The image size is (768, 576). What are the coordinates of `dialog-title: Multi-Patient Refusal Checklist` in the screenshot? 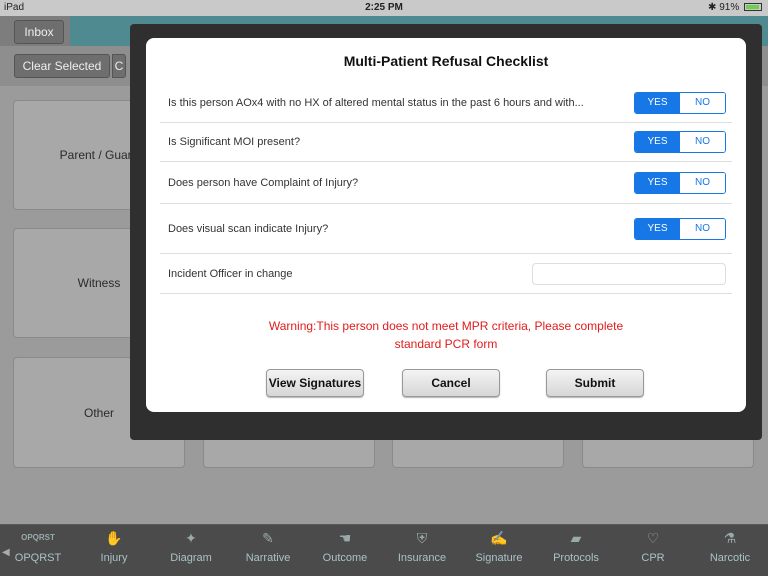 It's located at (446, 61).